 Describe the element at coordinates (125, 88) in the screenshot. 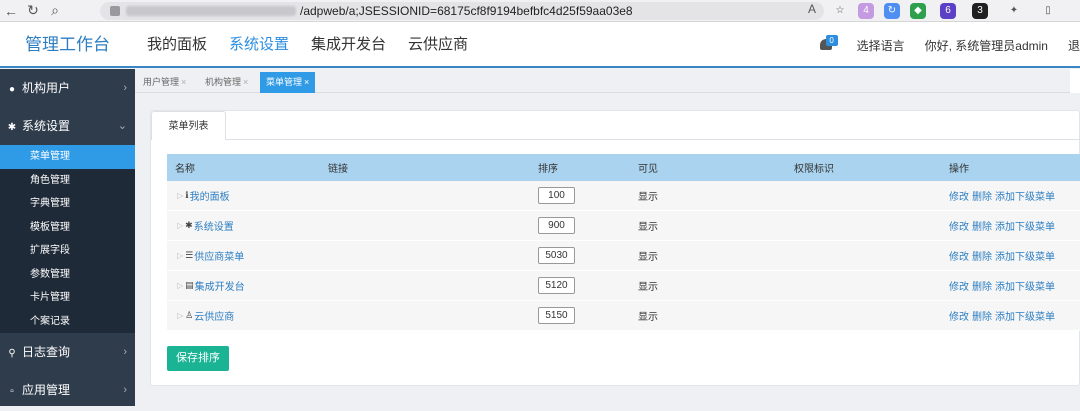

I see `chevron-right-icon: ›` at that location.